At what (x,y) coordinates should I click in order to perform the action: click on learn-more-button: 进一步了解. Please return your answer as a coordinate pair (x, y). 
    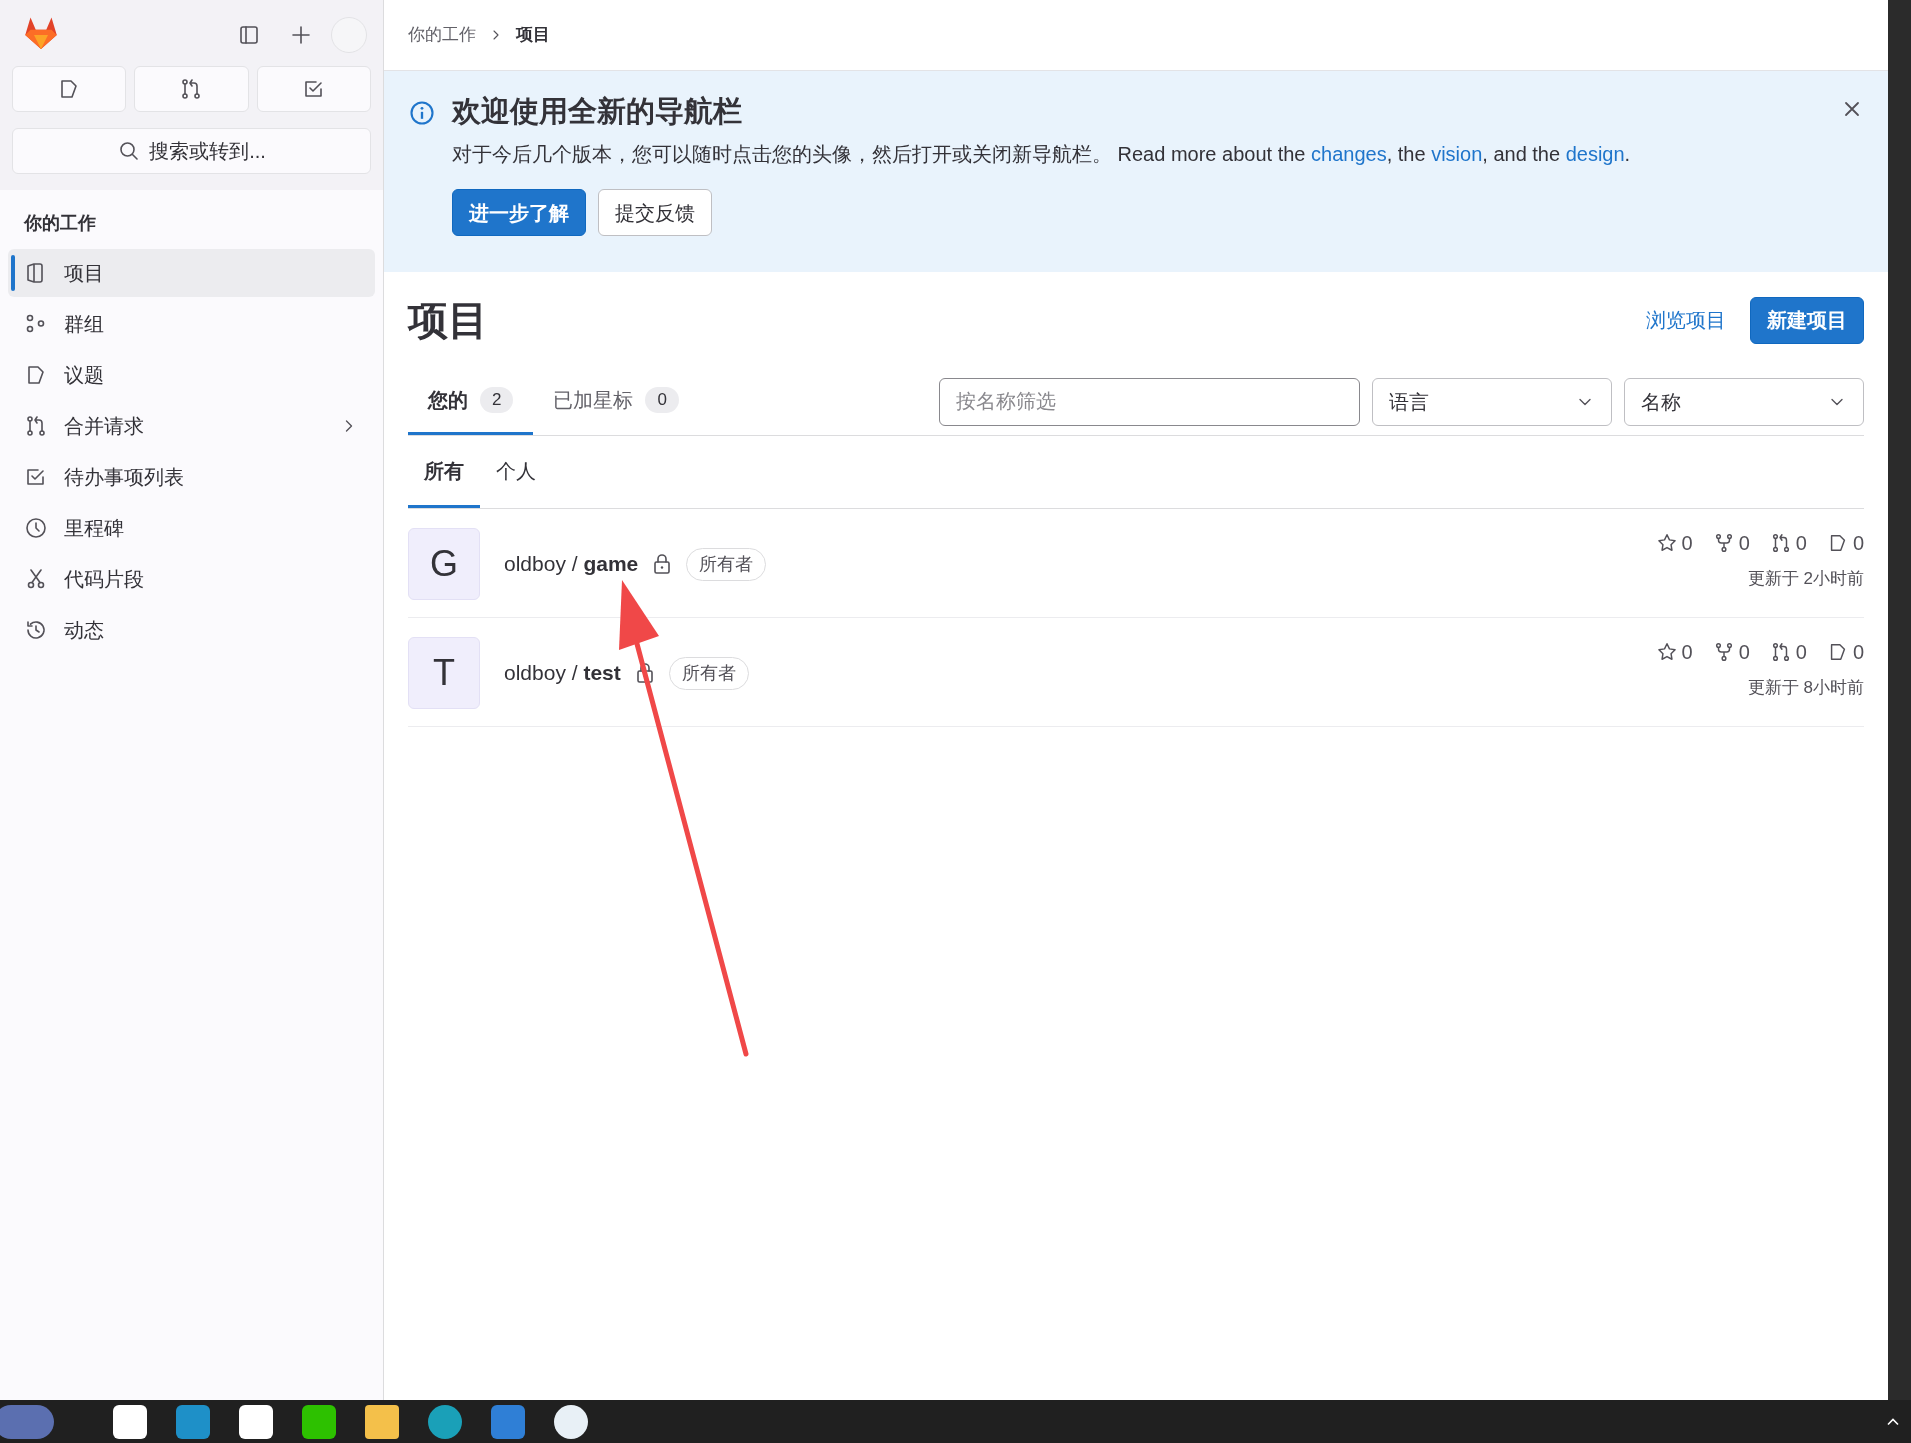
    Looking at the image, I should click on (519, 212).